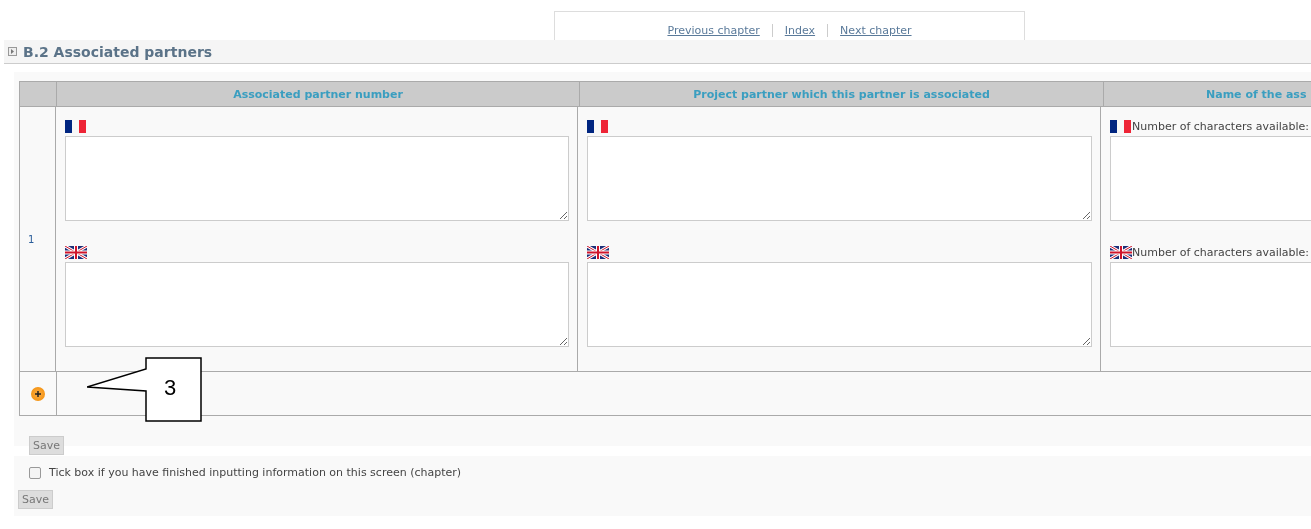  Describe the element at coordinates (170, 388) in the screenshot. I see `callout-number: 3` at that location.